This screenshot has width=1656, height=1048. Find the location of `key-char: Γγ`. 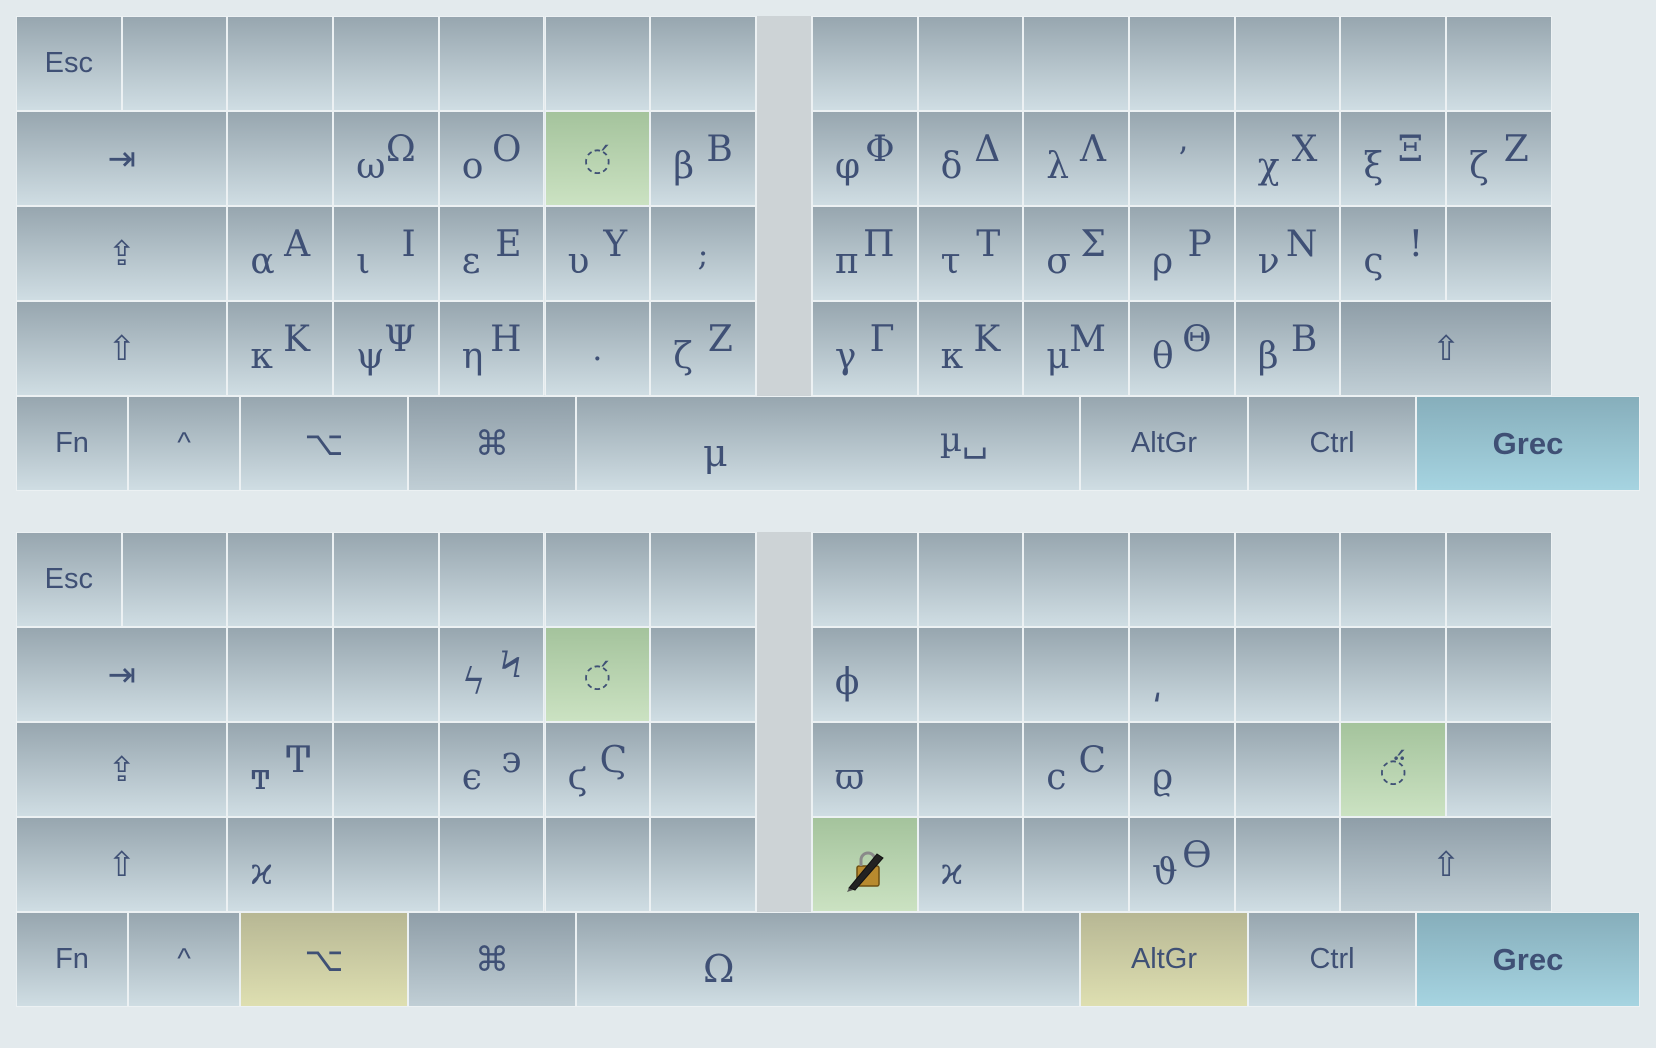

key-char: Γγ is located at coordinates (864, 348).